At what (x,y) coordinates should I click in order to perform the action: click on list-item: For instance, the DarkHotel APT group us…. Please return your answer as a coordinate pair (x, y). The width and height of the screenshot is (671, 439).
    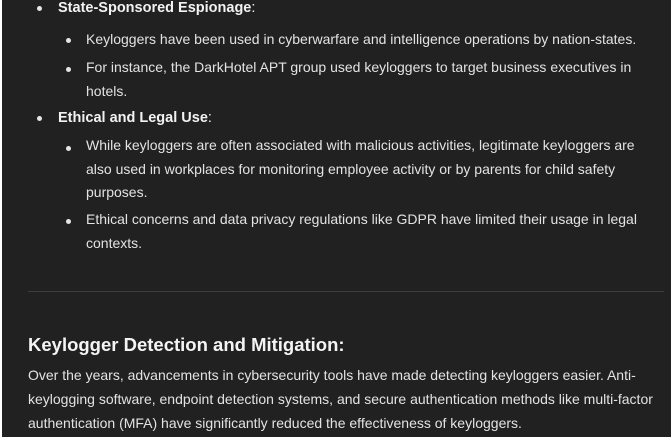
    Looking at the image, I should click on (359, 79).